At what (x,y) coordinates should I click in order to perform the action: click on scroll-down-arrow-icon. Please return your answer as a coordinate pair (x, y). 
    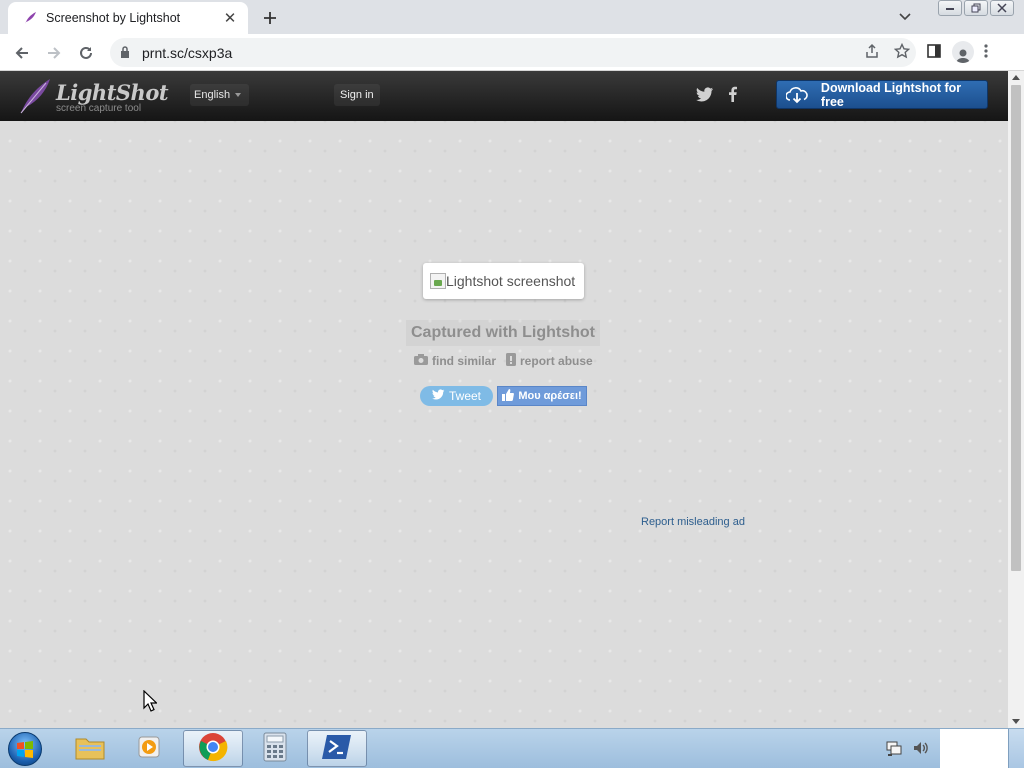
    Looking at the image, I should click on (1016, 721).